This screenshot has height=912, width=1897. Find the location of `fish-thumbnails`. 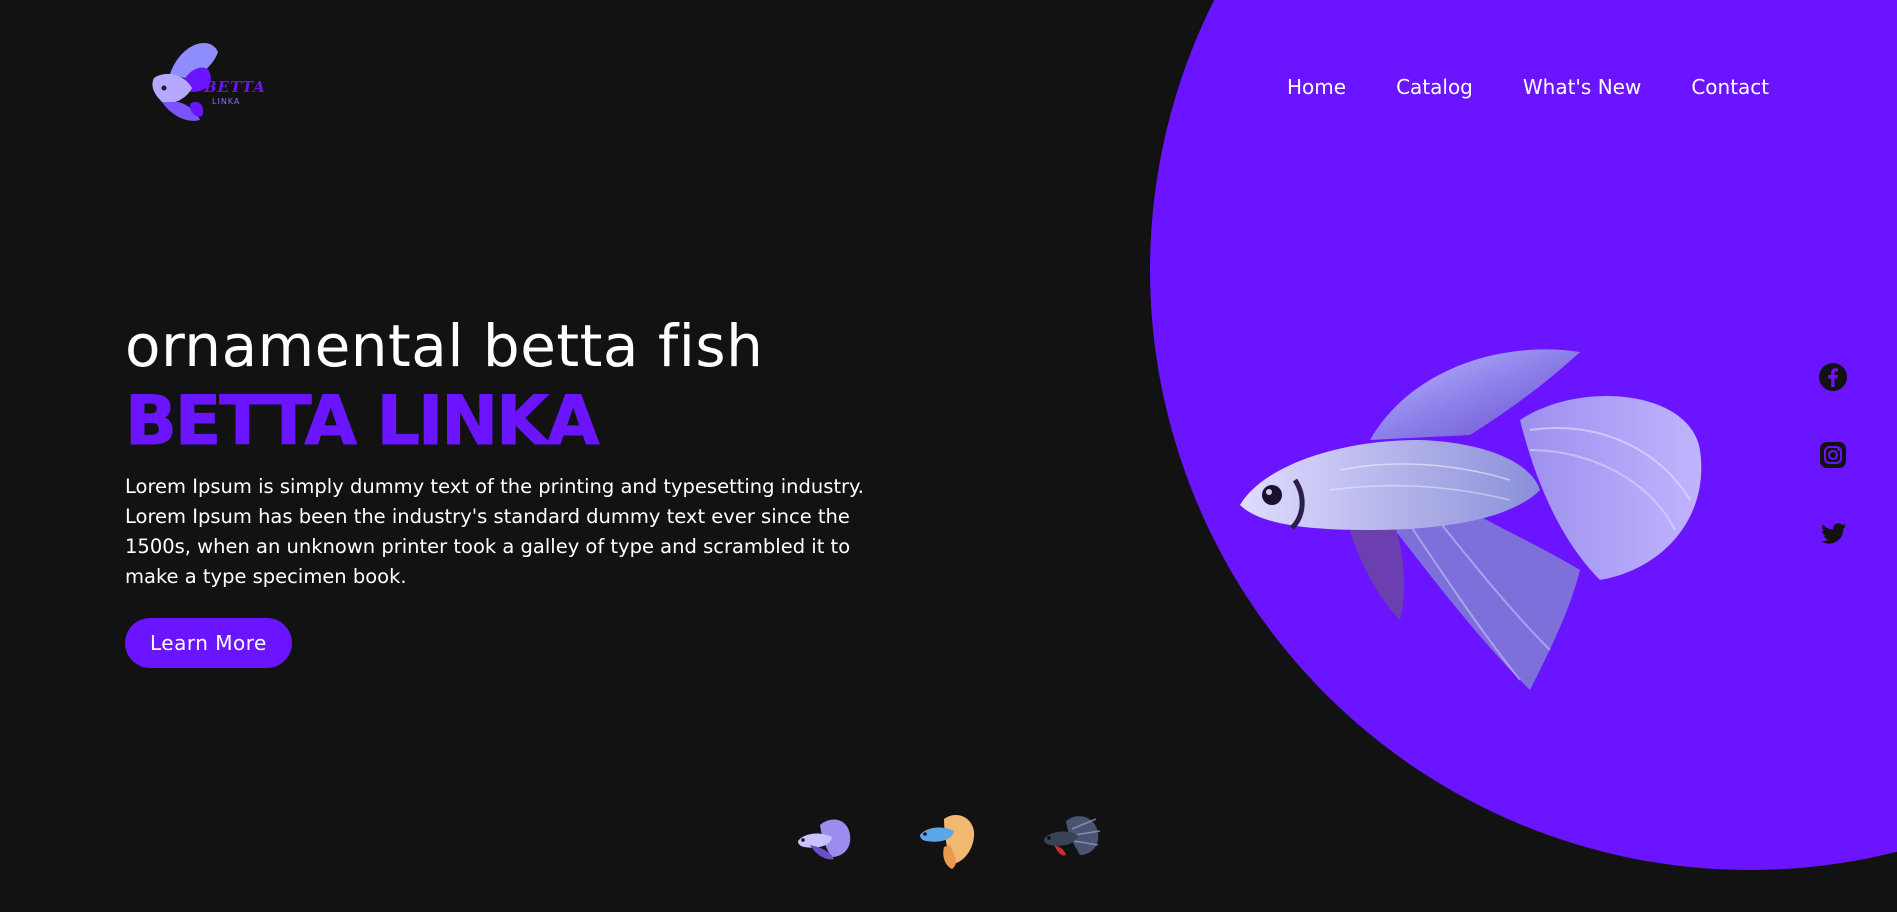

fish-thumbnails is located at coordinates (947, 838).